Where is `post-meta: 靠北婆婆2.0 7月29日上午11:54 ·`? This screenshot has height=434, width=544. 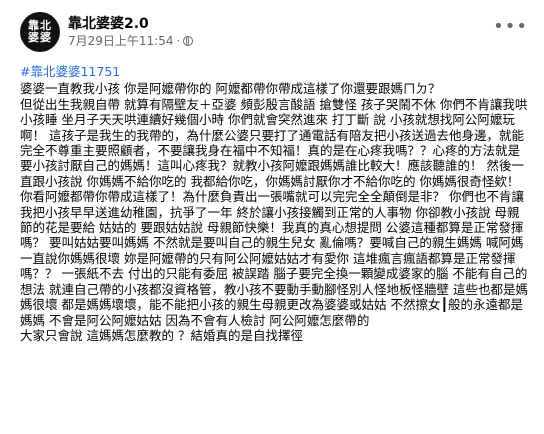 post-meta: 靠北婆婆2.0 7月29日上午11:54 · is located at coordinates (131, 32).